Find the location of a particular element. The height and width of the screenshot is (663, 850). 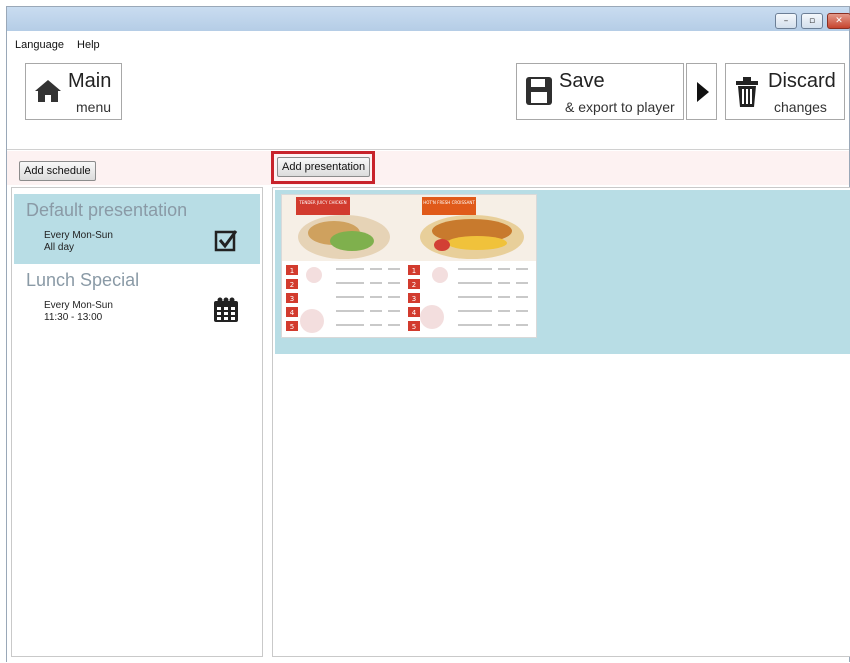

play-arrow-icon is located at coordinates (703, 92).